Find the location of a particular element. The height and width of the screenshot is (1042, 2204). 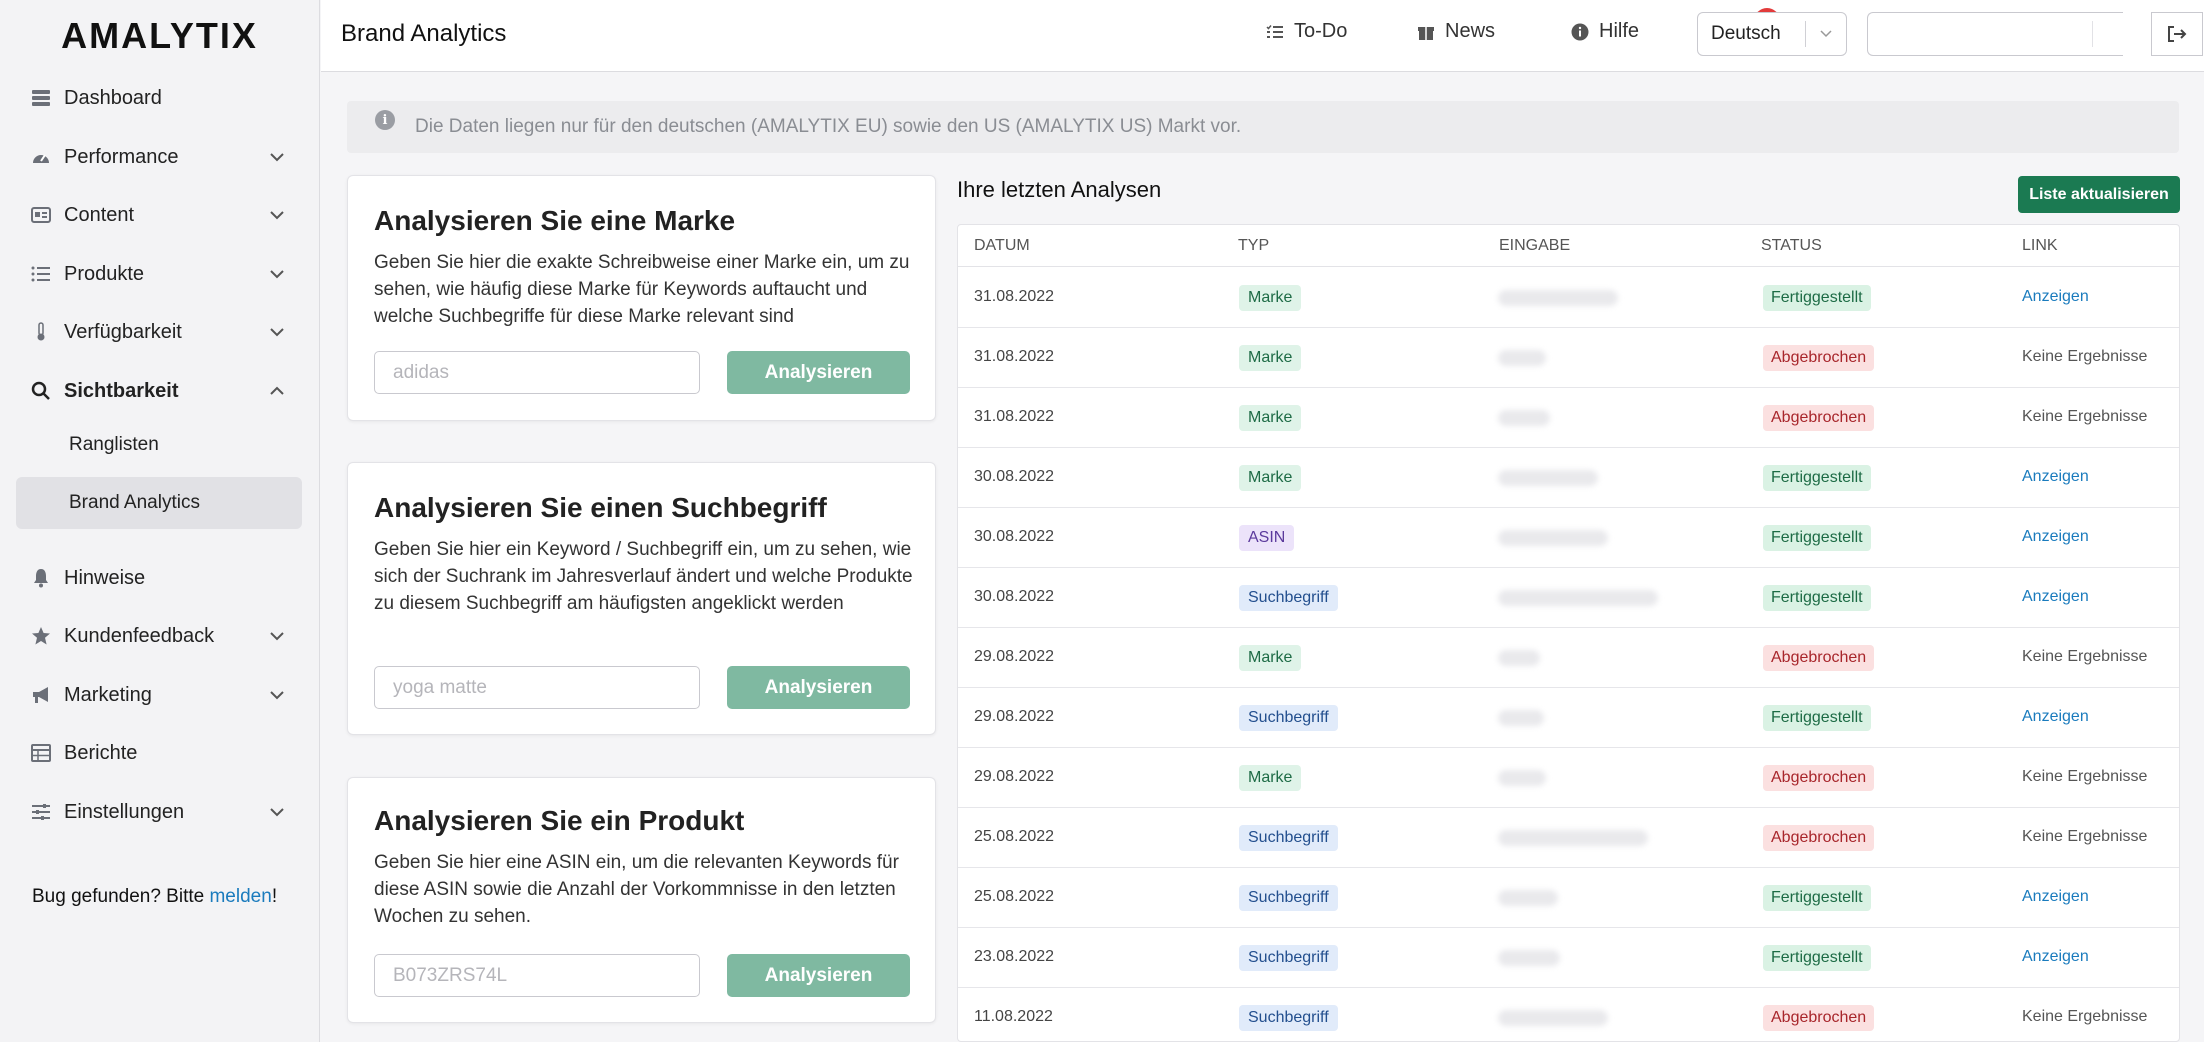

sidebar-subitem-ranglisten: Ranglisten is located at coordinates (159, 445).